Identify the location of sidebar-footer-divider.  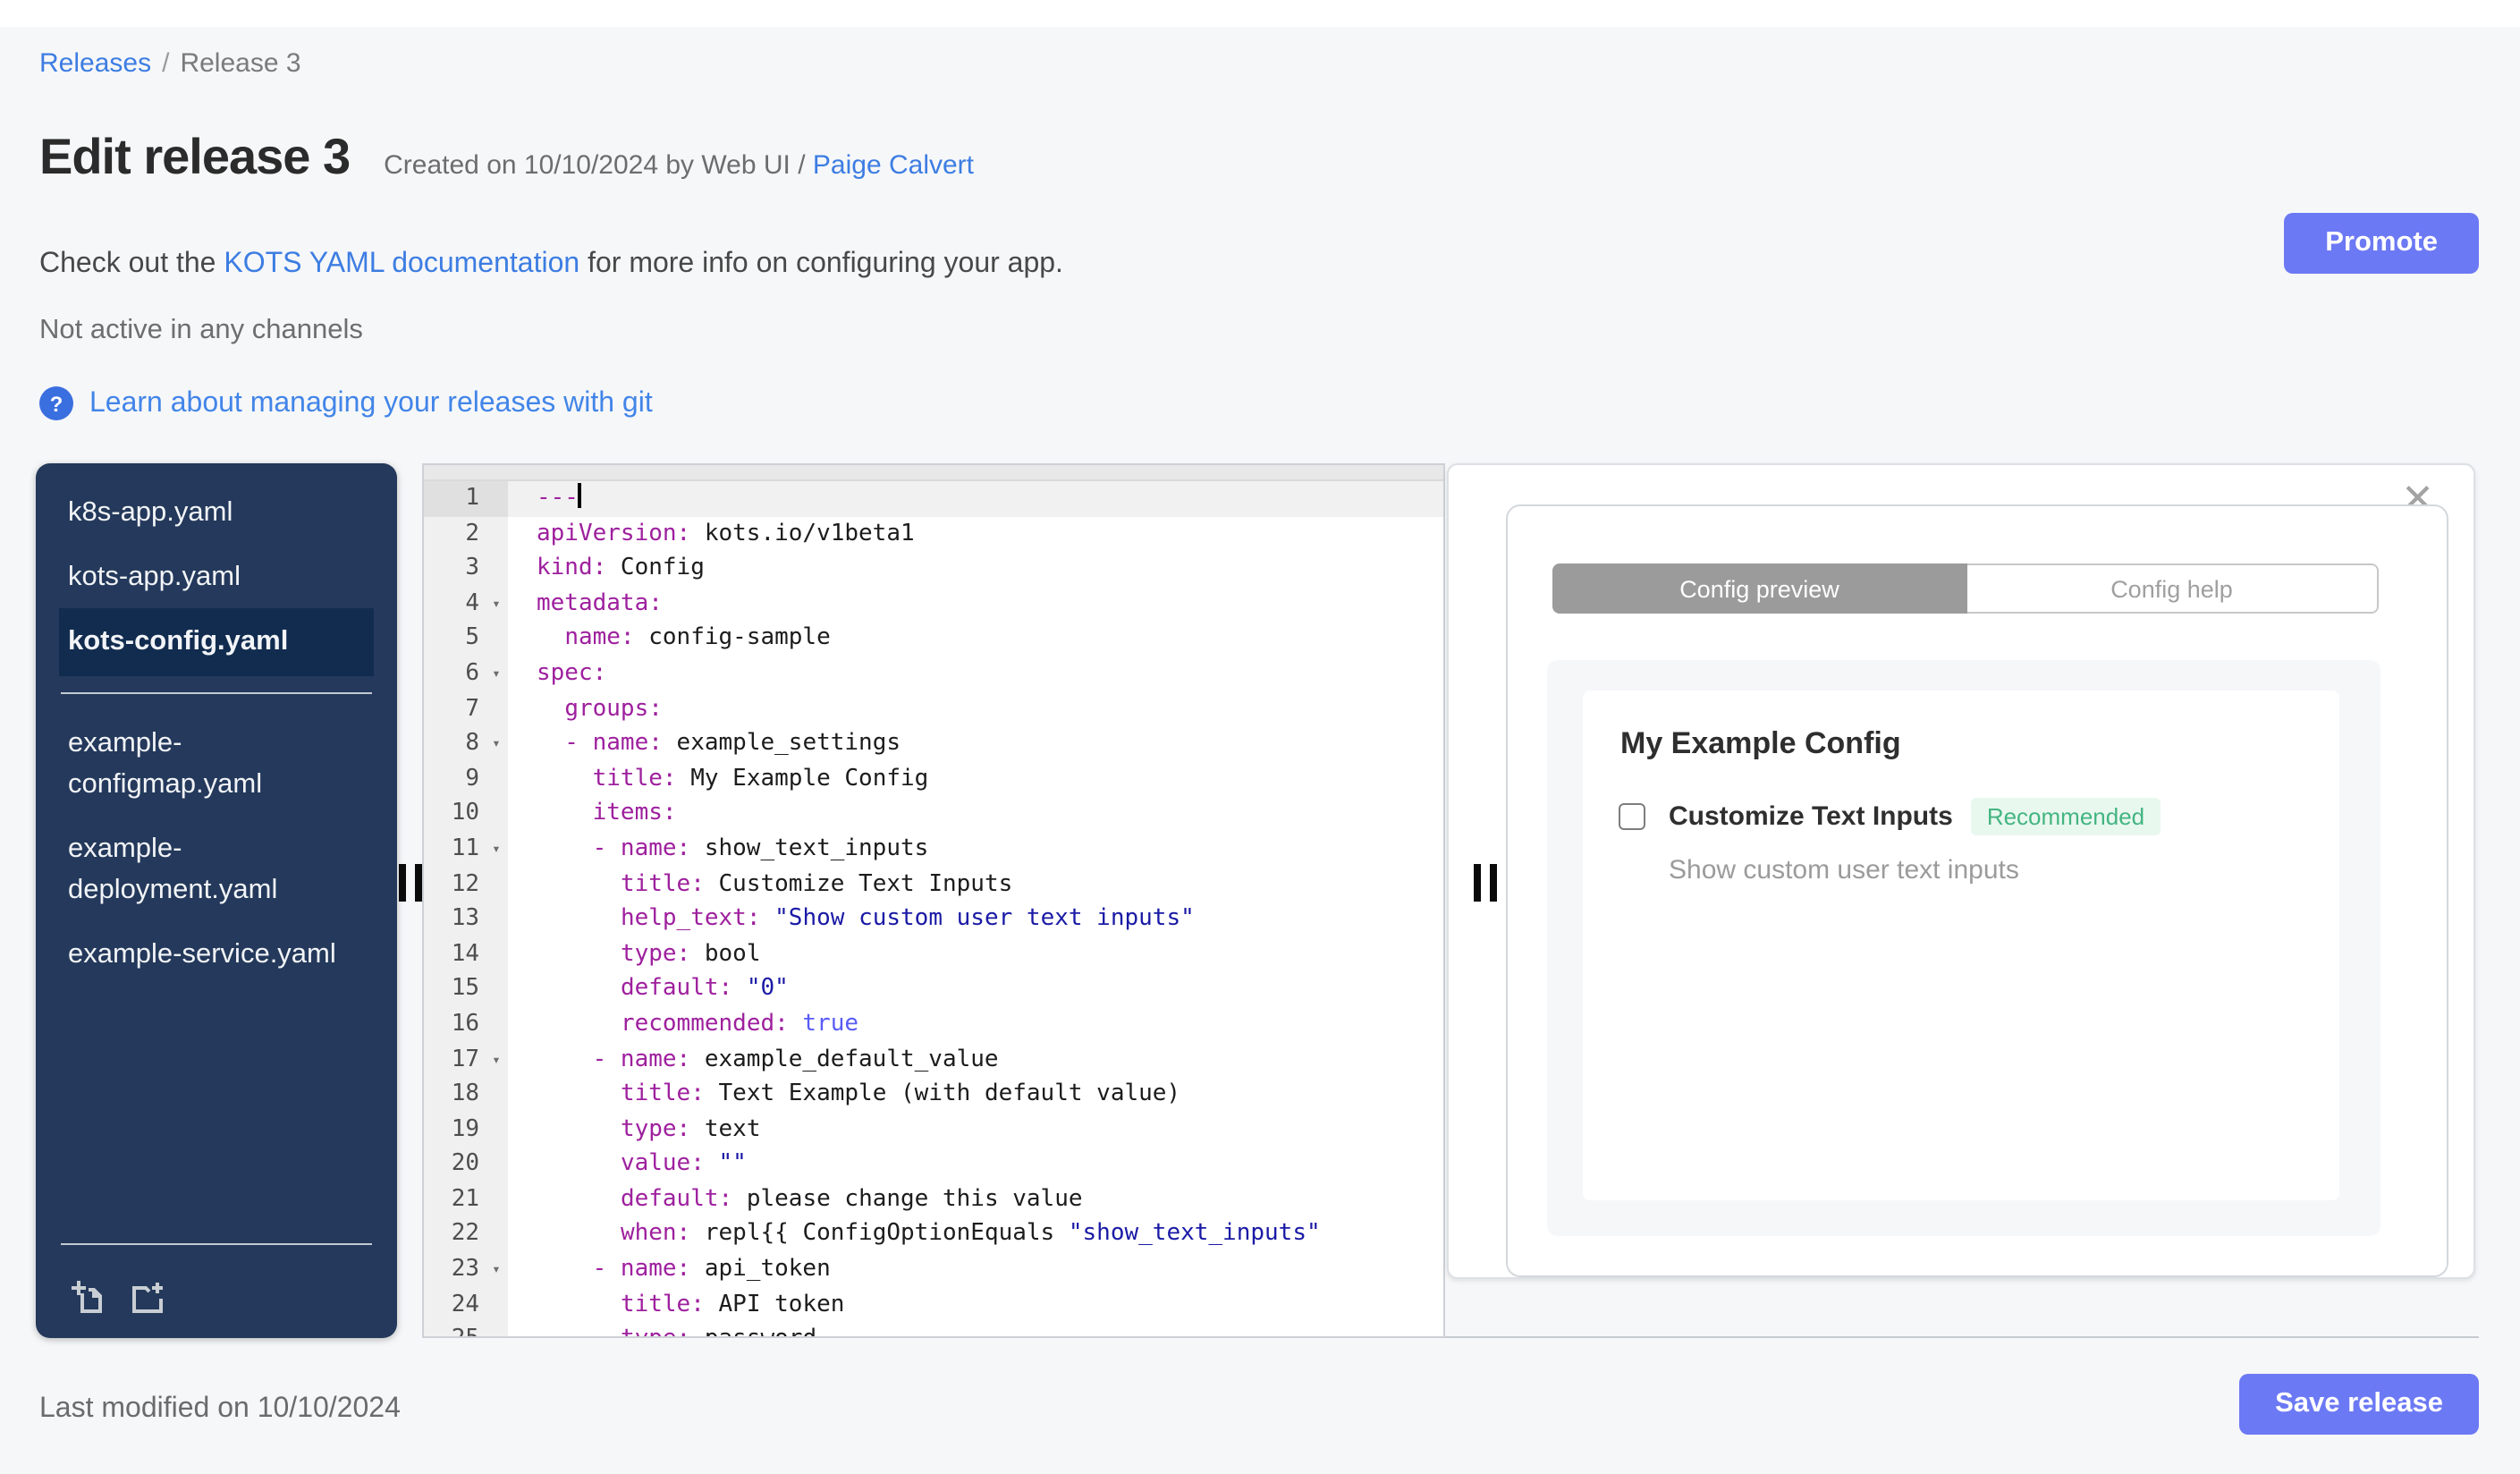
(216, 1244).